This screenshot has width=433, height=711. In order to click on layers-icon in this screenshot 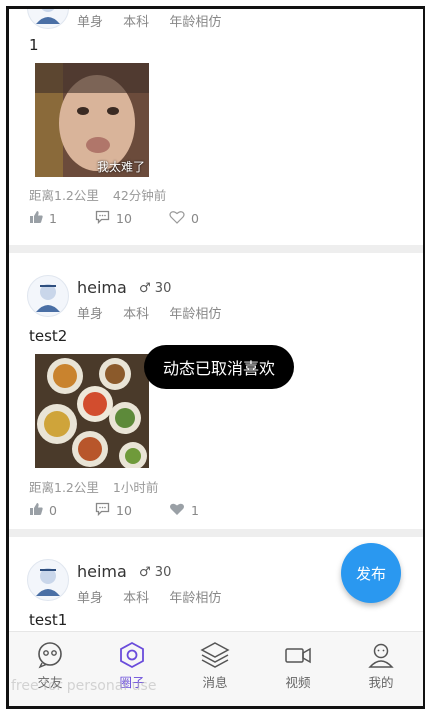, I will do `click(215, 655)`.